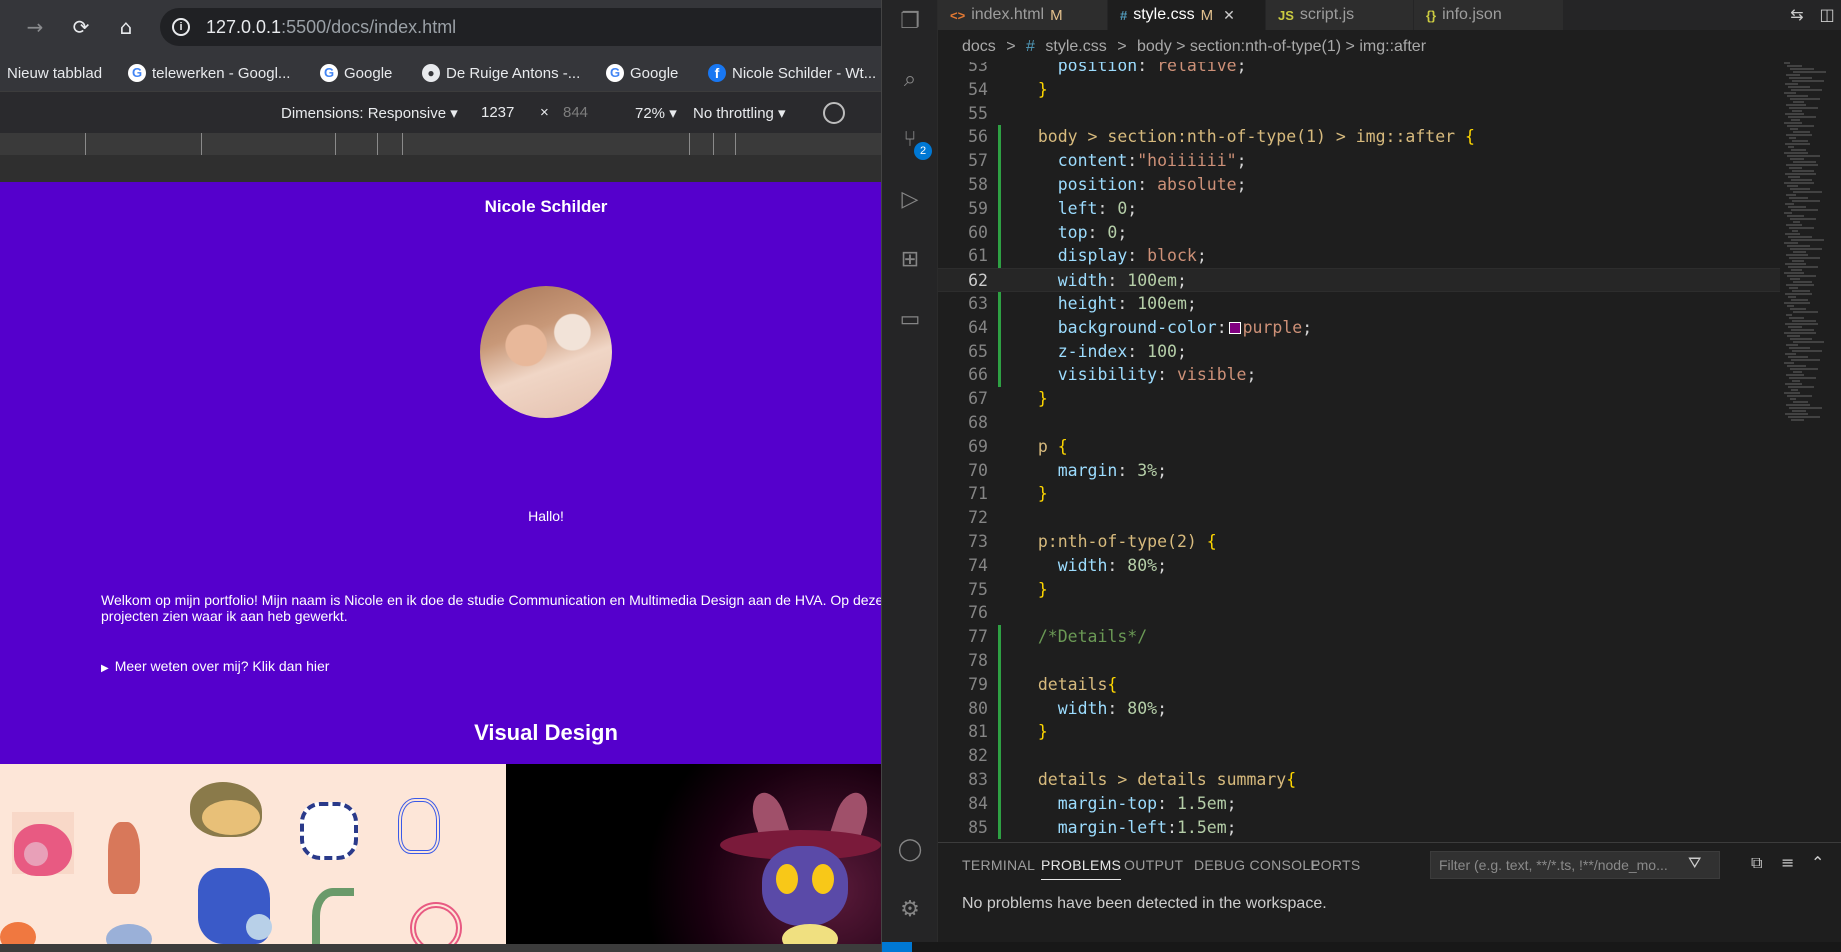  I want to click on bookmark-google-2: G Google, so click(642, 73).